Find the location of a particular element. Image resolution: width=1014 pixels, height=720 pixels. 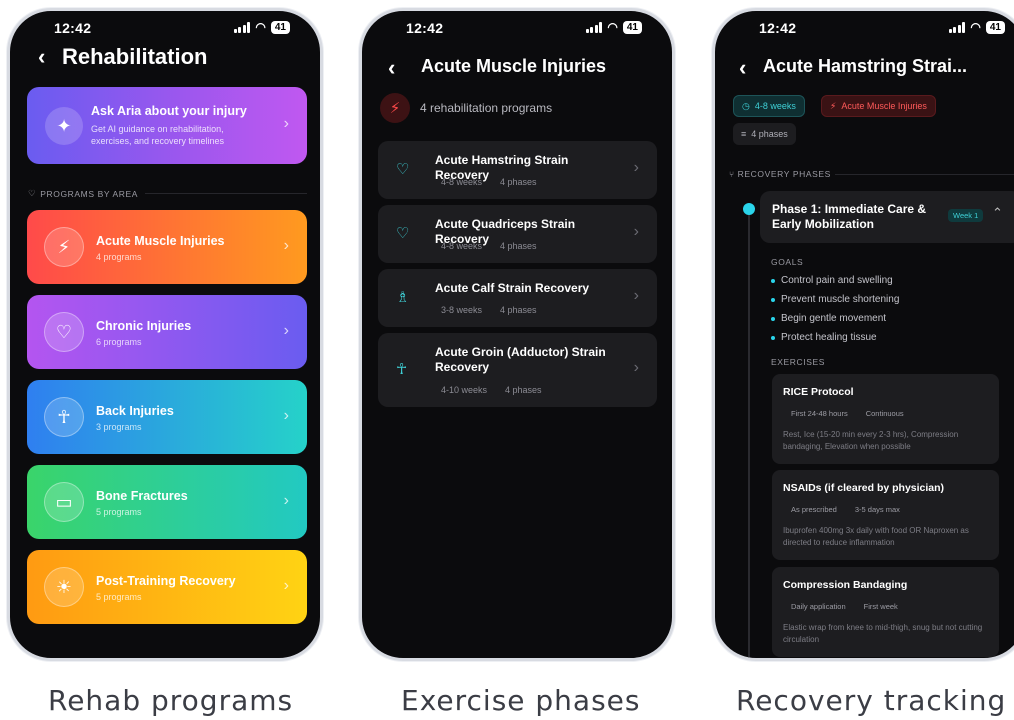

goal-item: Begin gentle movement is located at coordinates (828, 318).